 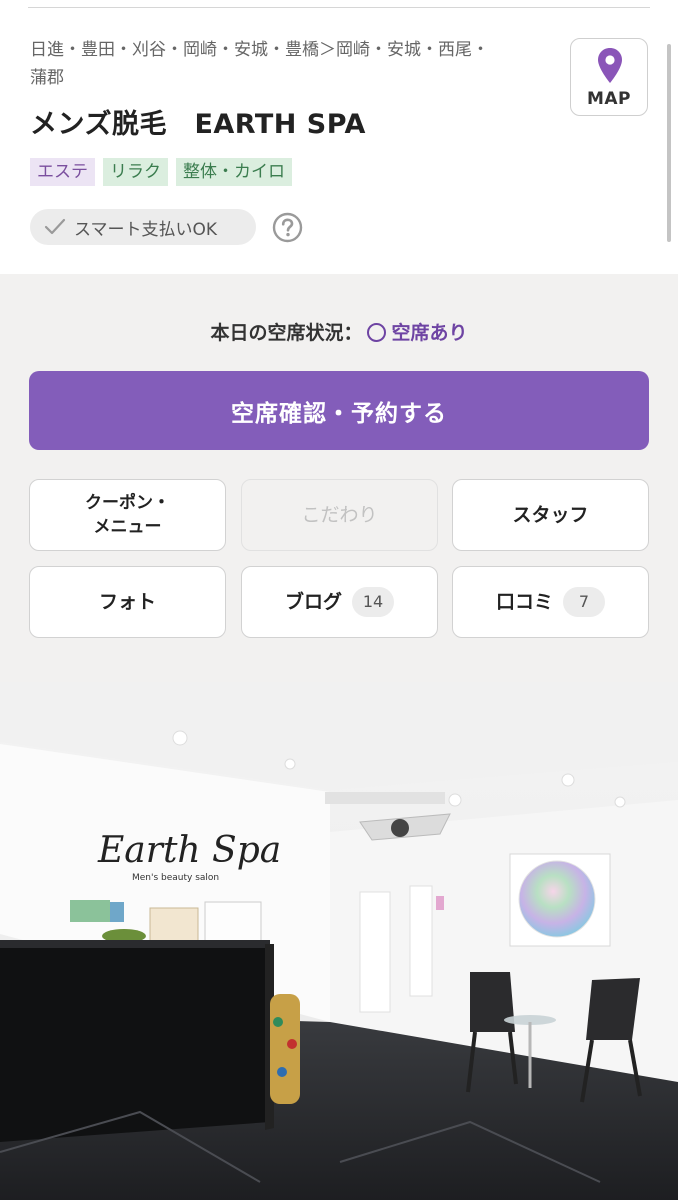 I want to click on scrollbar, so click(x=669, y=143).